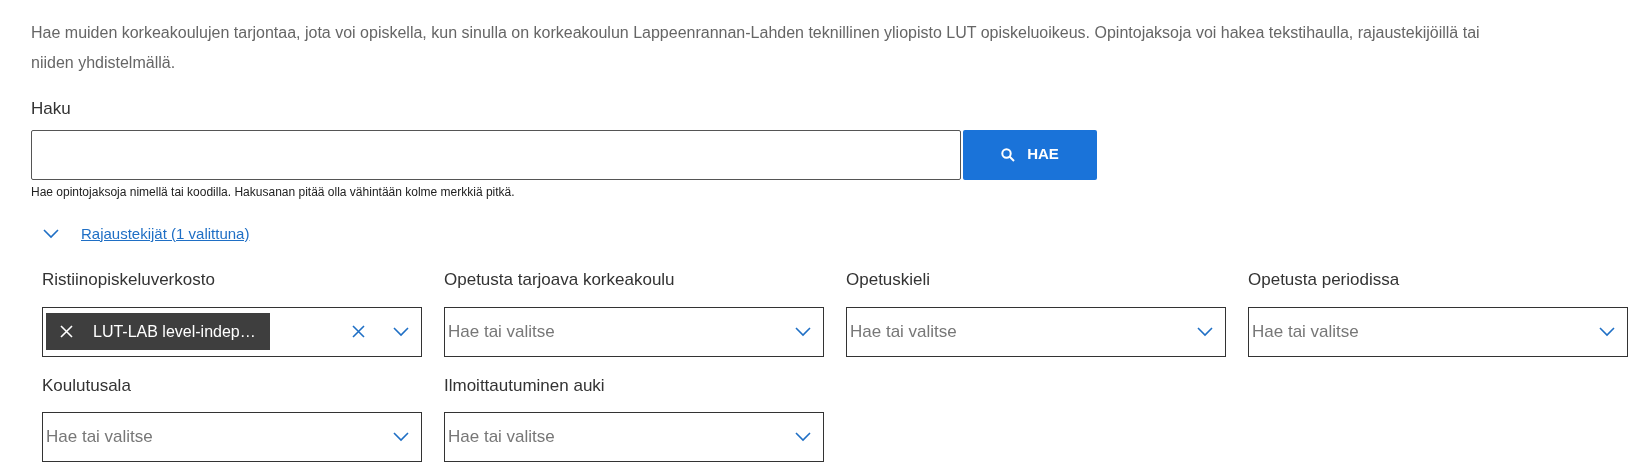 This screenshot has height=470, width=1633. I want to click on remove-icon, so click(66, 331).